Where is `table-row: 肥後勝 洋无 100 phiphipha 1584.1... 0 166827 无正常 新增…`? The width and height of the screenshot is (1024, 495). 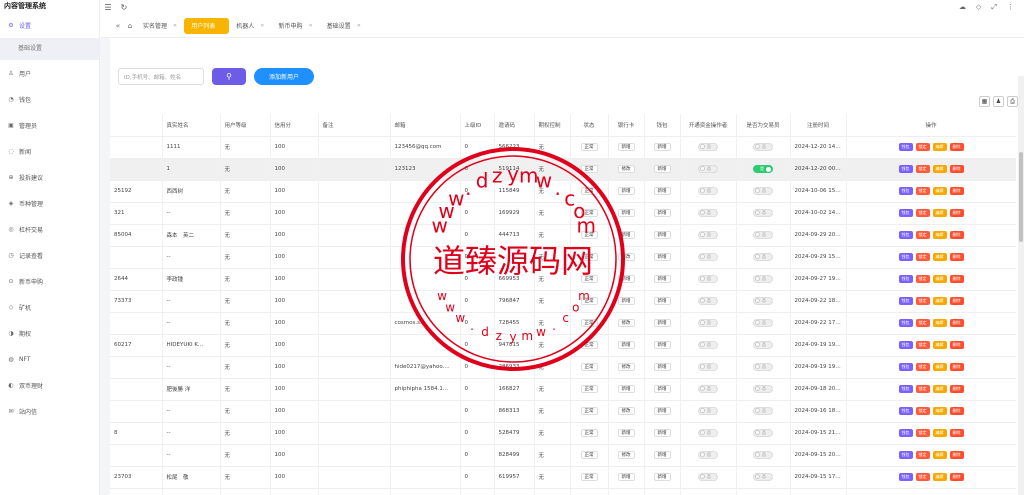
table-row: 肥後勝 洋无 100 phiphipha 1584.1... 0 166827 无正常 新增… is located at coordinates (563, 389).